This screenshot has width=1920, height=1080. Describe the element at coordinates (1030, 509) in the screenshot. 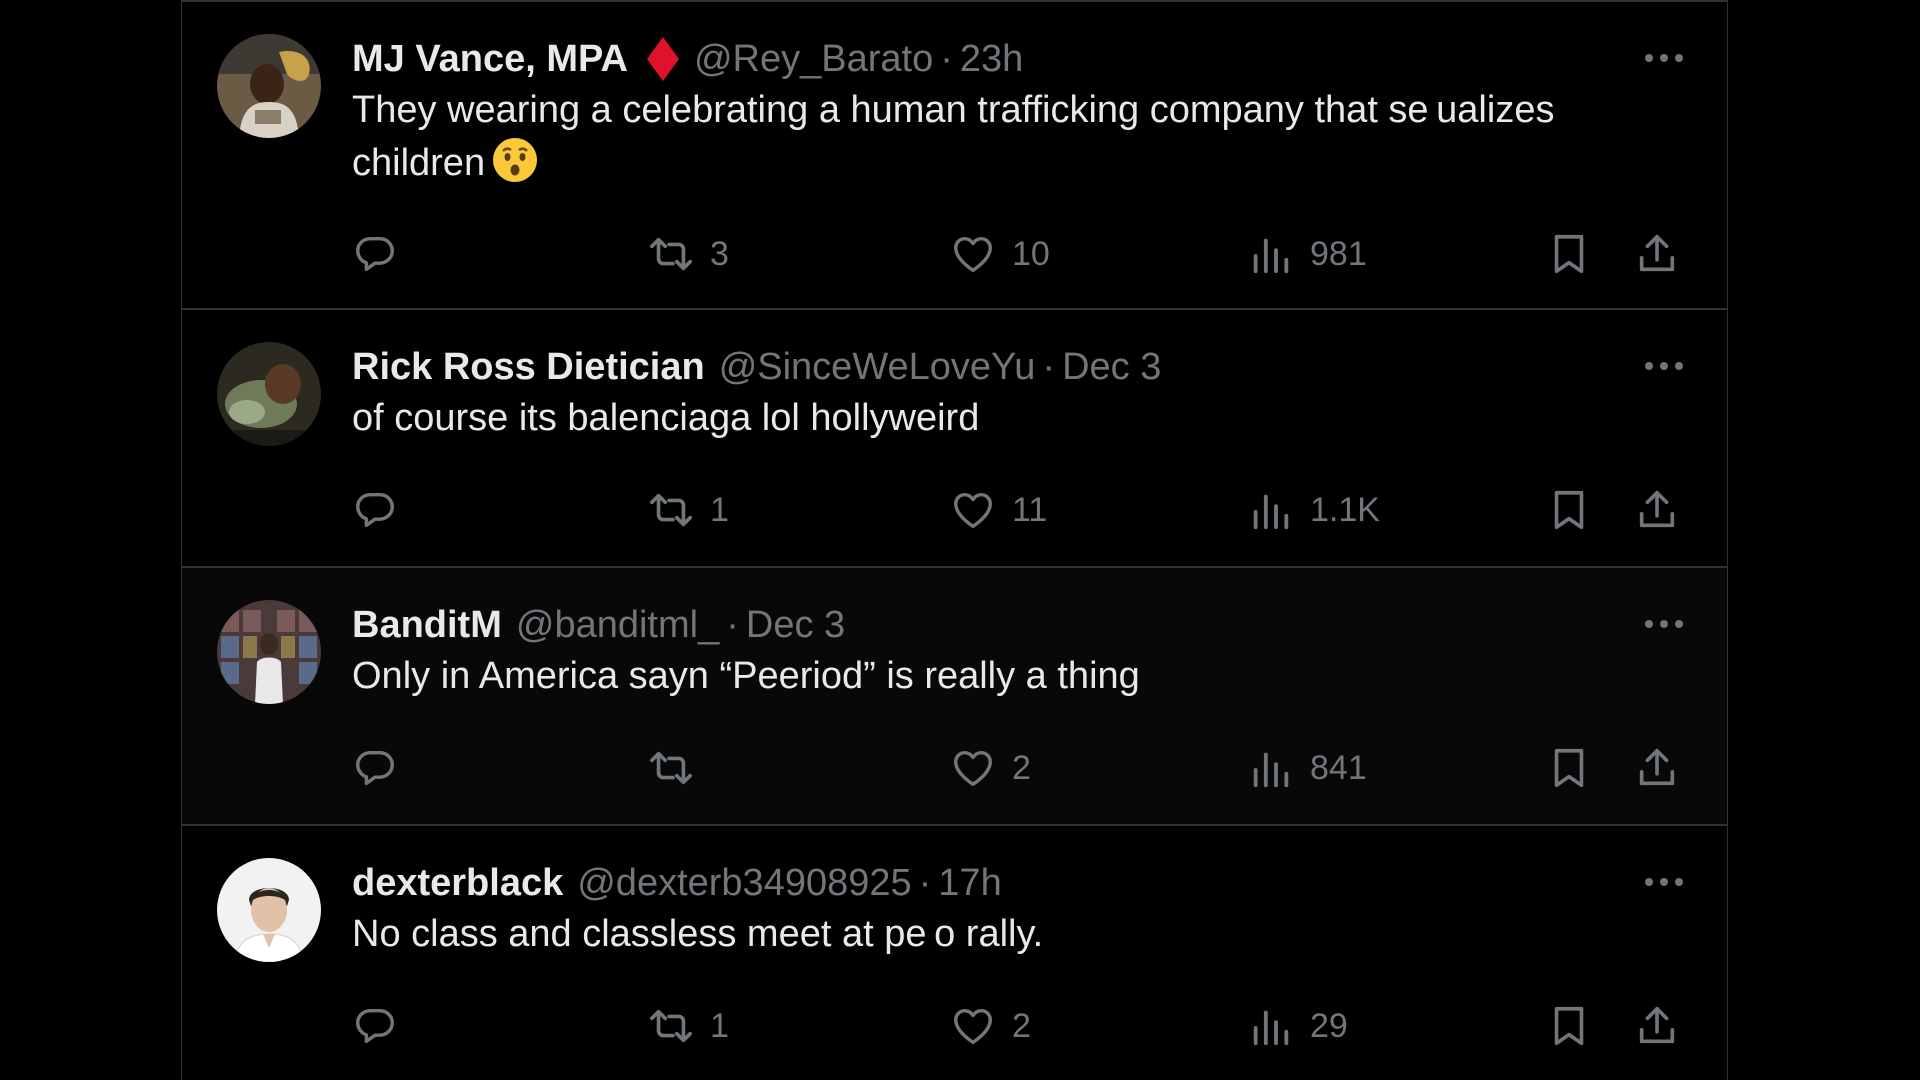

I see `like-count: 11` at that location.